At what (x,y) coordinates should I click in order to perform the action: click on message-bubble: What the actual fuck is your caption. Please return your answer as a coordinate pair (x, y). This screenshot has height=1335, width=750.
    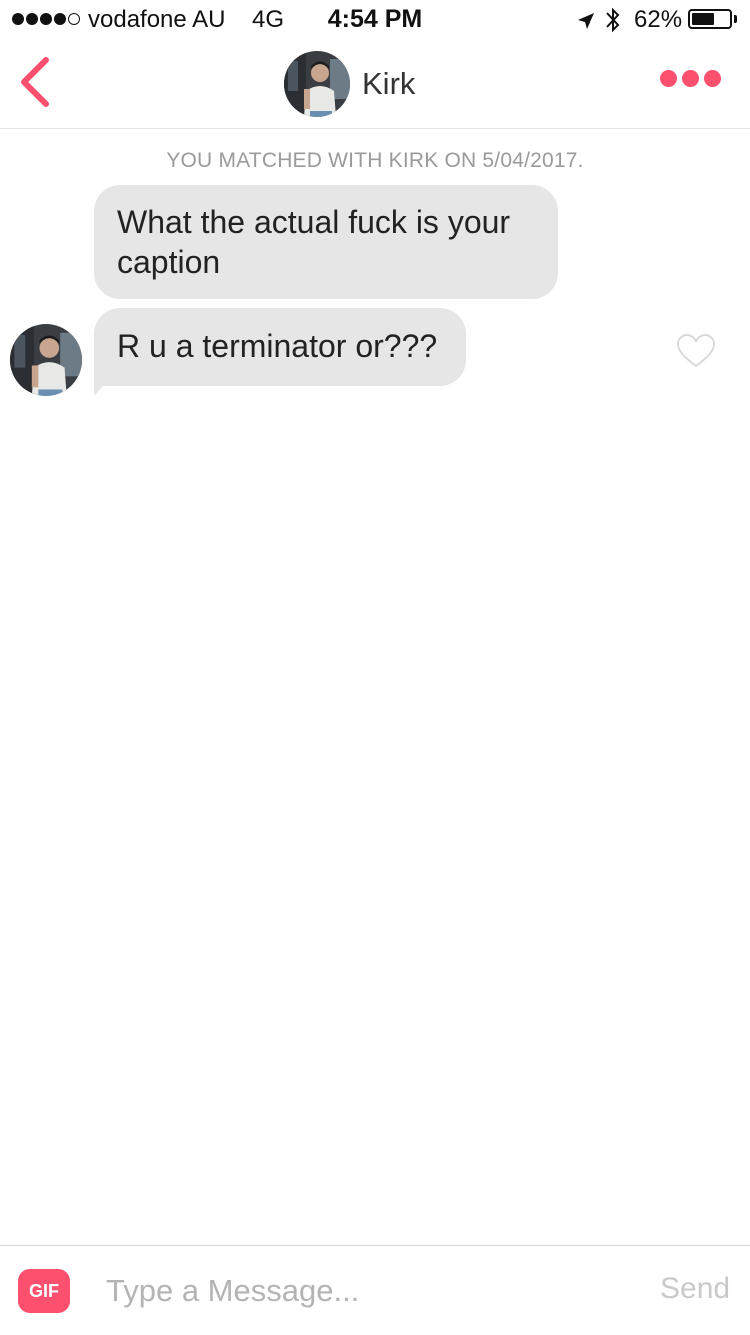
    Looking at the image, I should click on (326, 242).